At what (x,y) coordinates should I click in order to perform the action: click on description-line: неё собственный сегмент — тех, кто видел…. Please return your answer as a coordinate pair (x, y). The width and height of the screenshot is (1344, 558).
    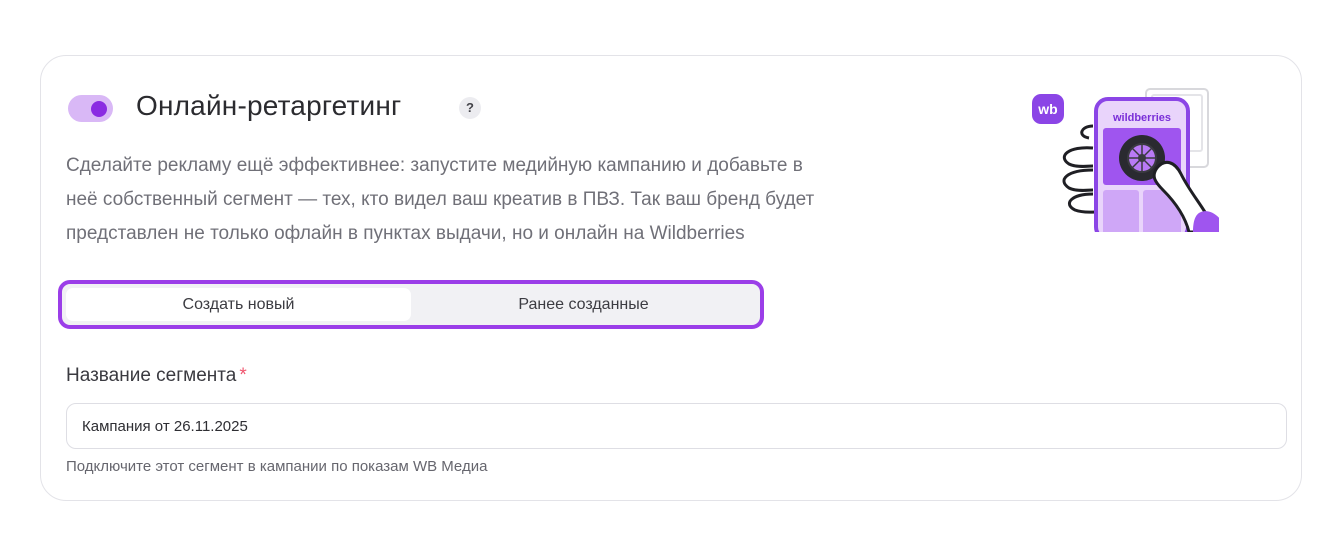
    Looking at the image, I should click on (440, 199).